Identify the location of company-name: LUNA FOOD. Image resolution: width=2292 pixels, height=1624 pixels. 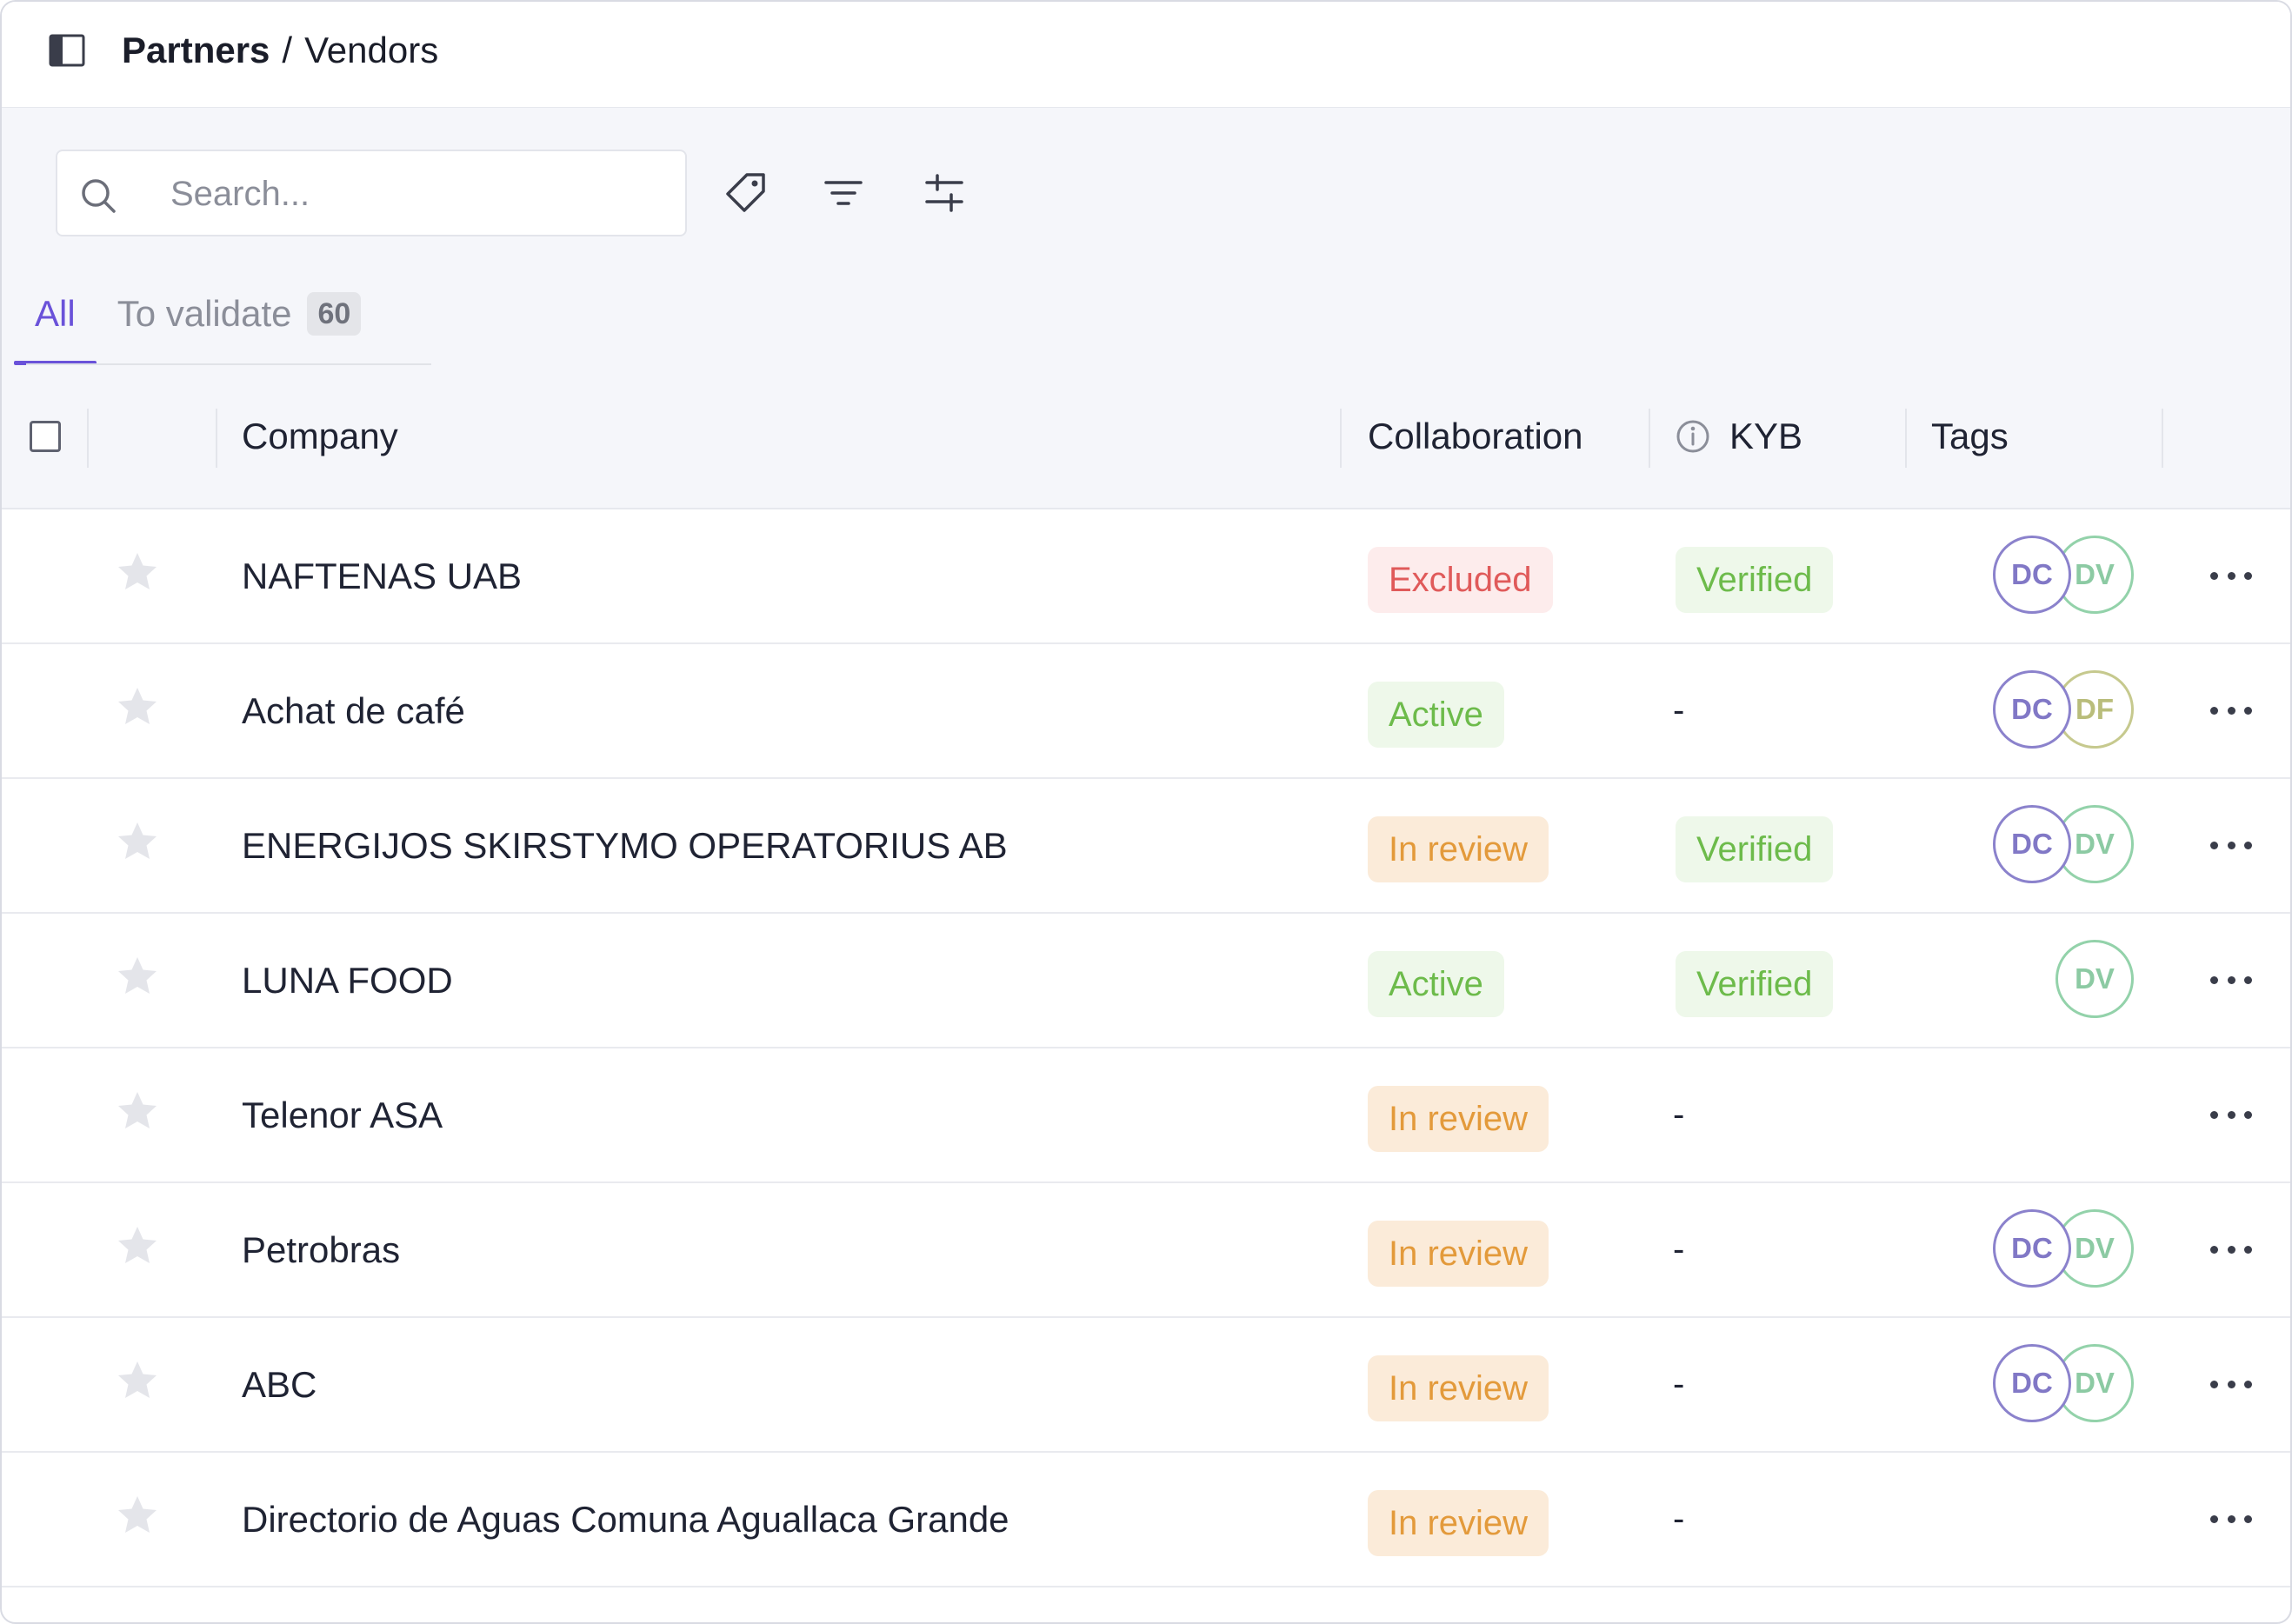
(347, 981).